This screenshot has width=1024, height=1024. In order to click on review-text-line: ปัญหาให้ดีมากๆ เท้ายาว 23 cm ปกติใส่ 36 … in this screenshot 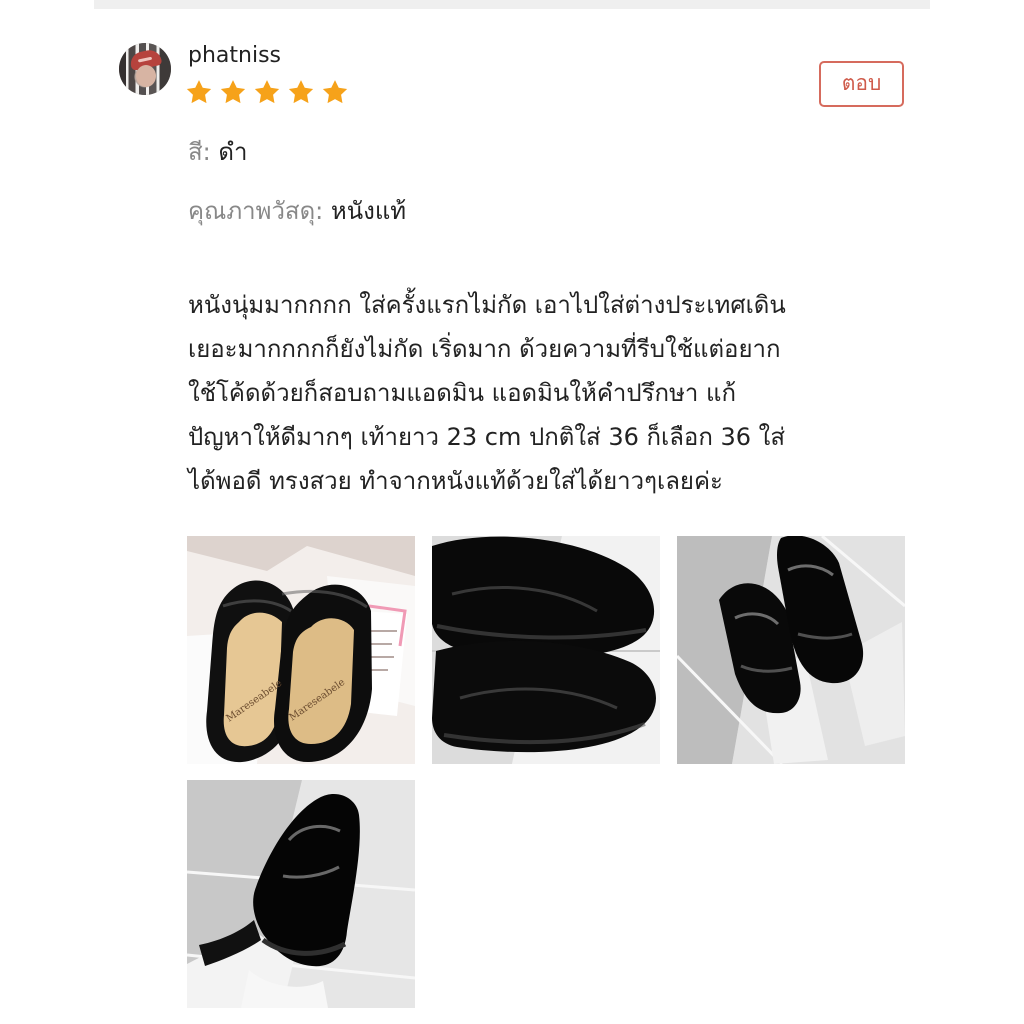, I will do `click(487, 437)`.